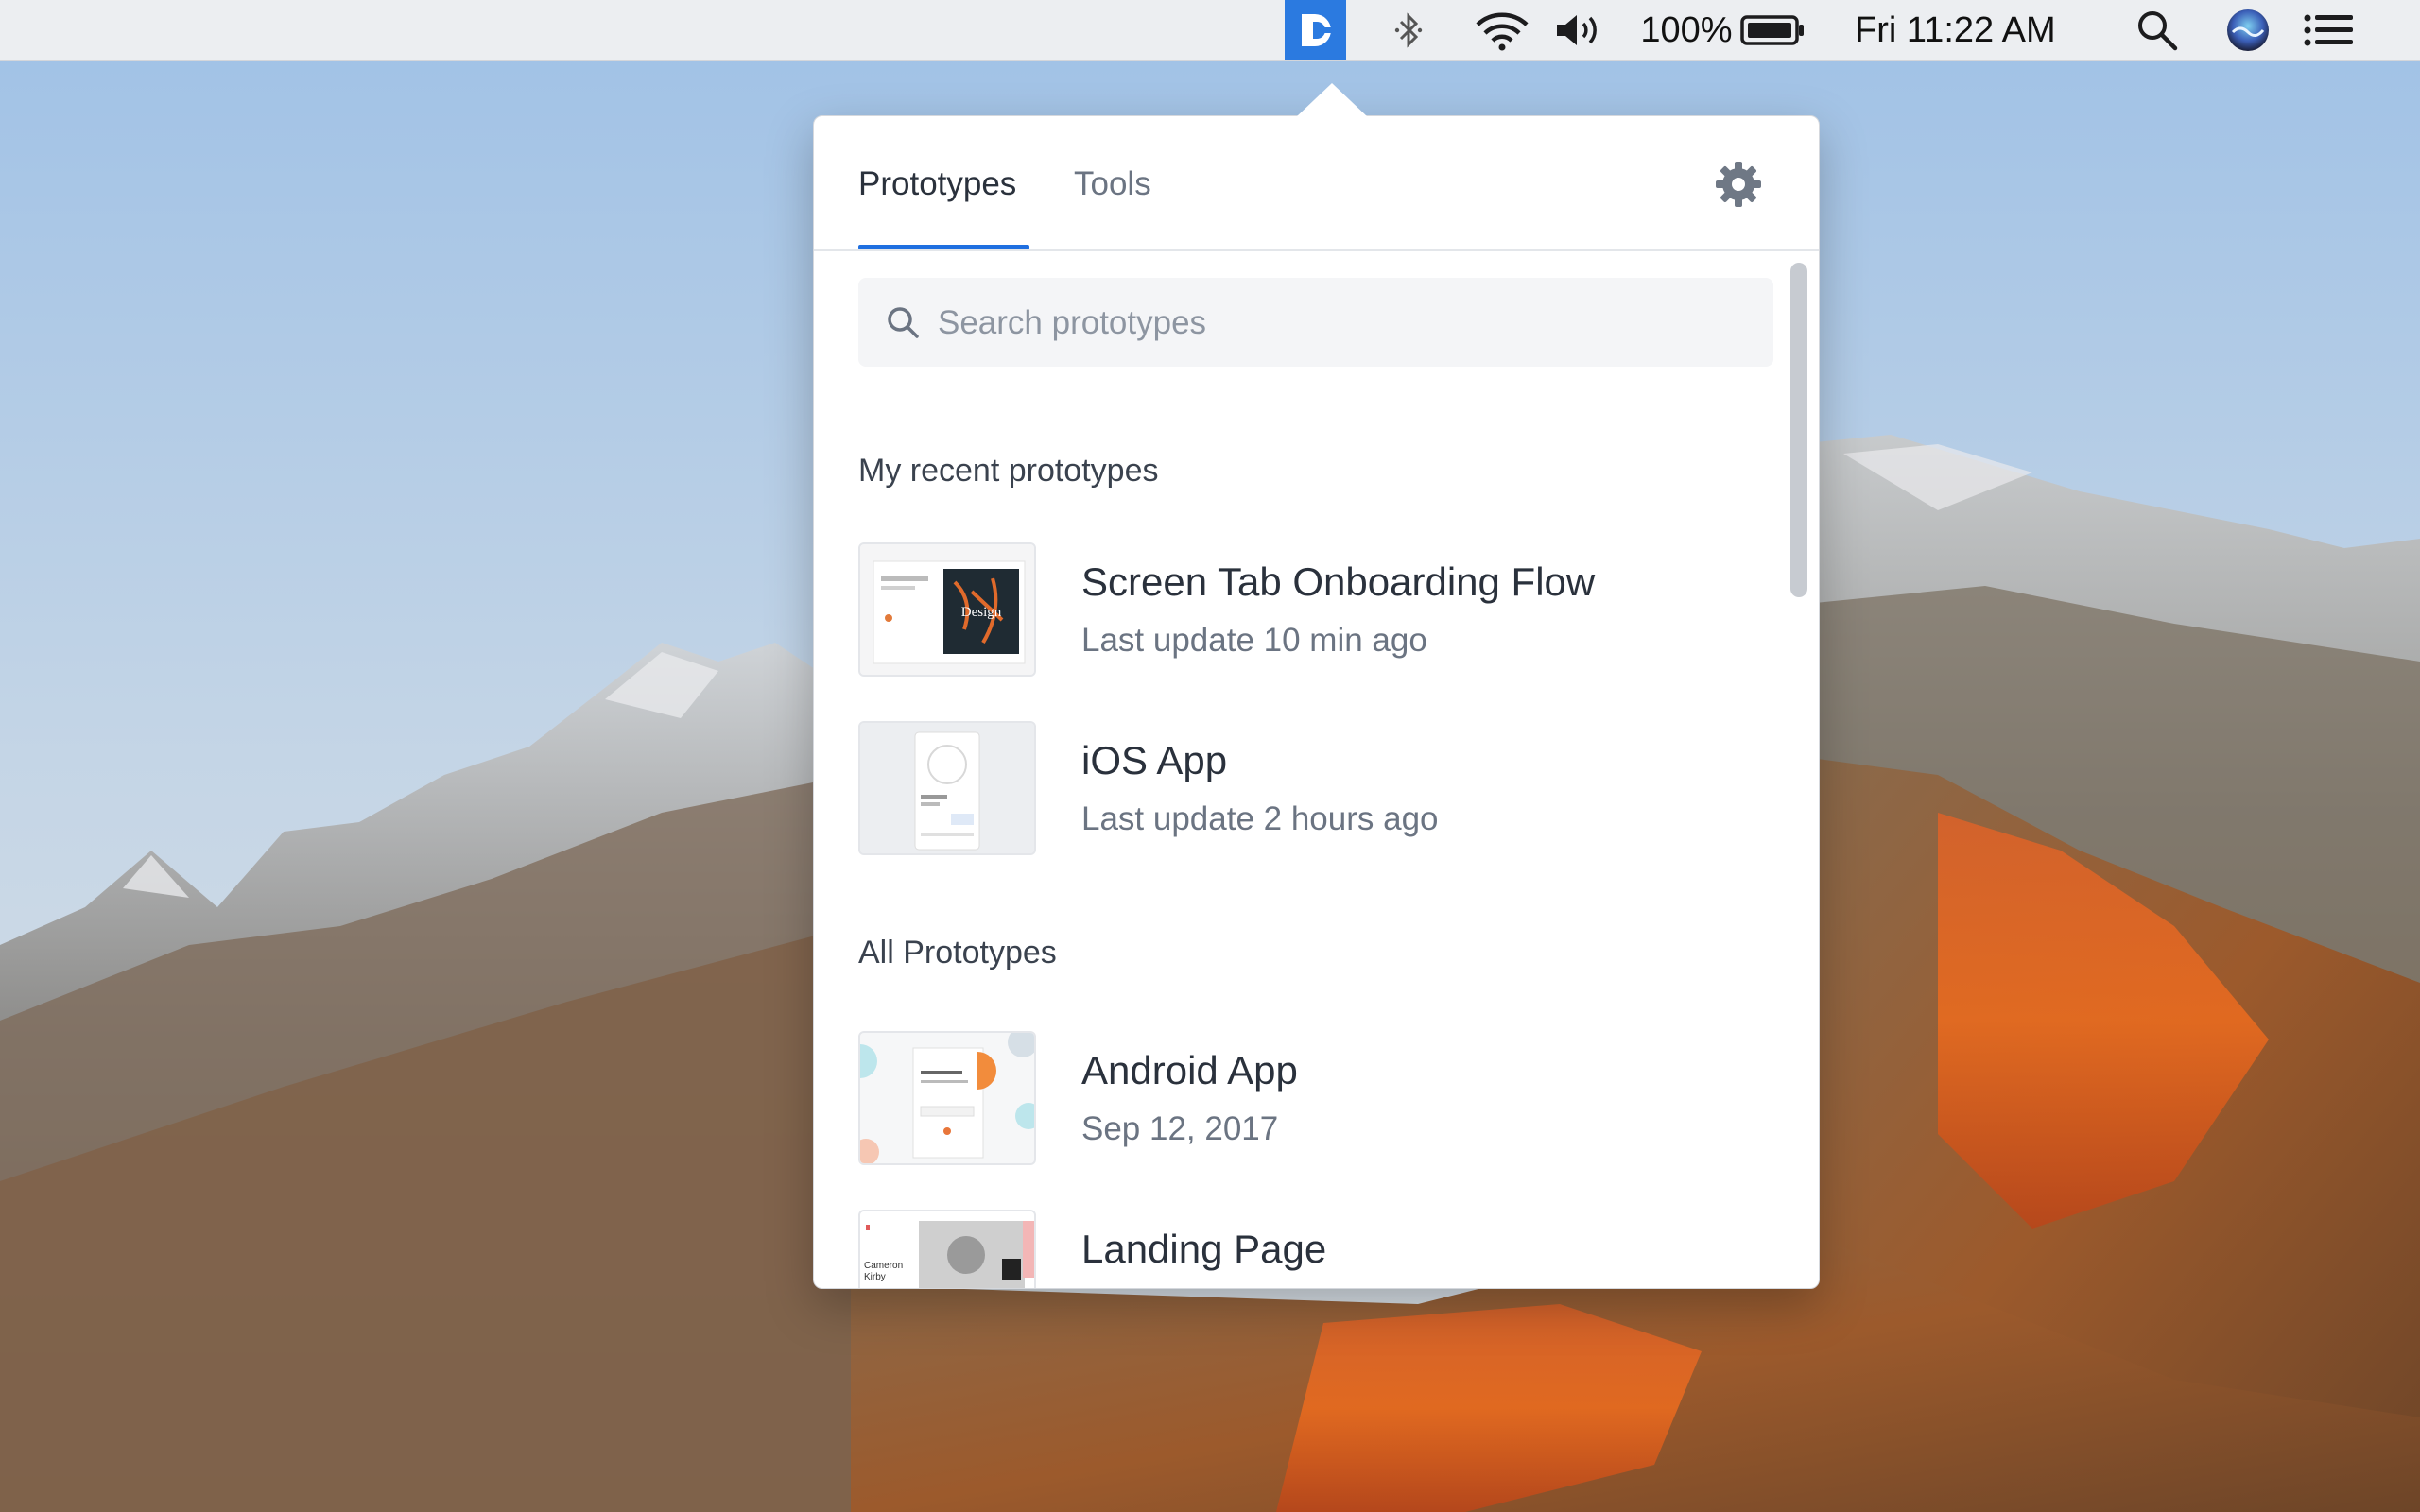 The image size is (2420, 1512). What do you see at coordinates (1317, 183) in the screenshot?
I see `tab-bar: Prototypes Tools` at bounding box center [1317, 183].